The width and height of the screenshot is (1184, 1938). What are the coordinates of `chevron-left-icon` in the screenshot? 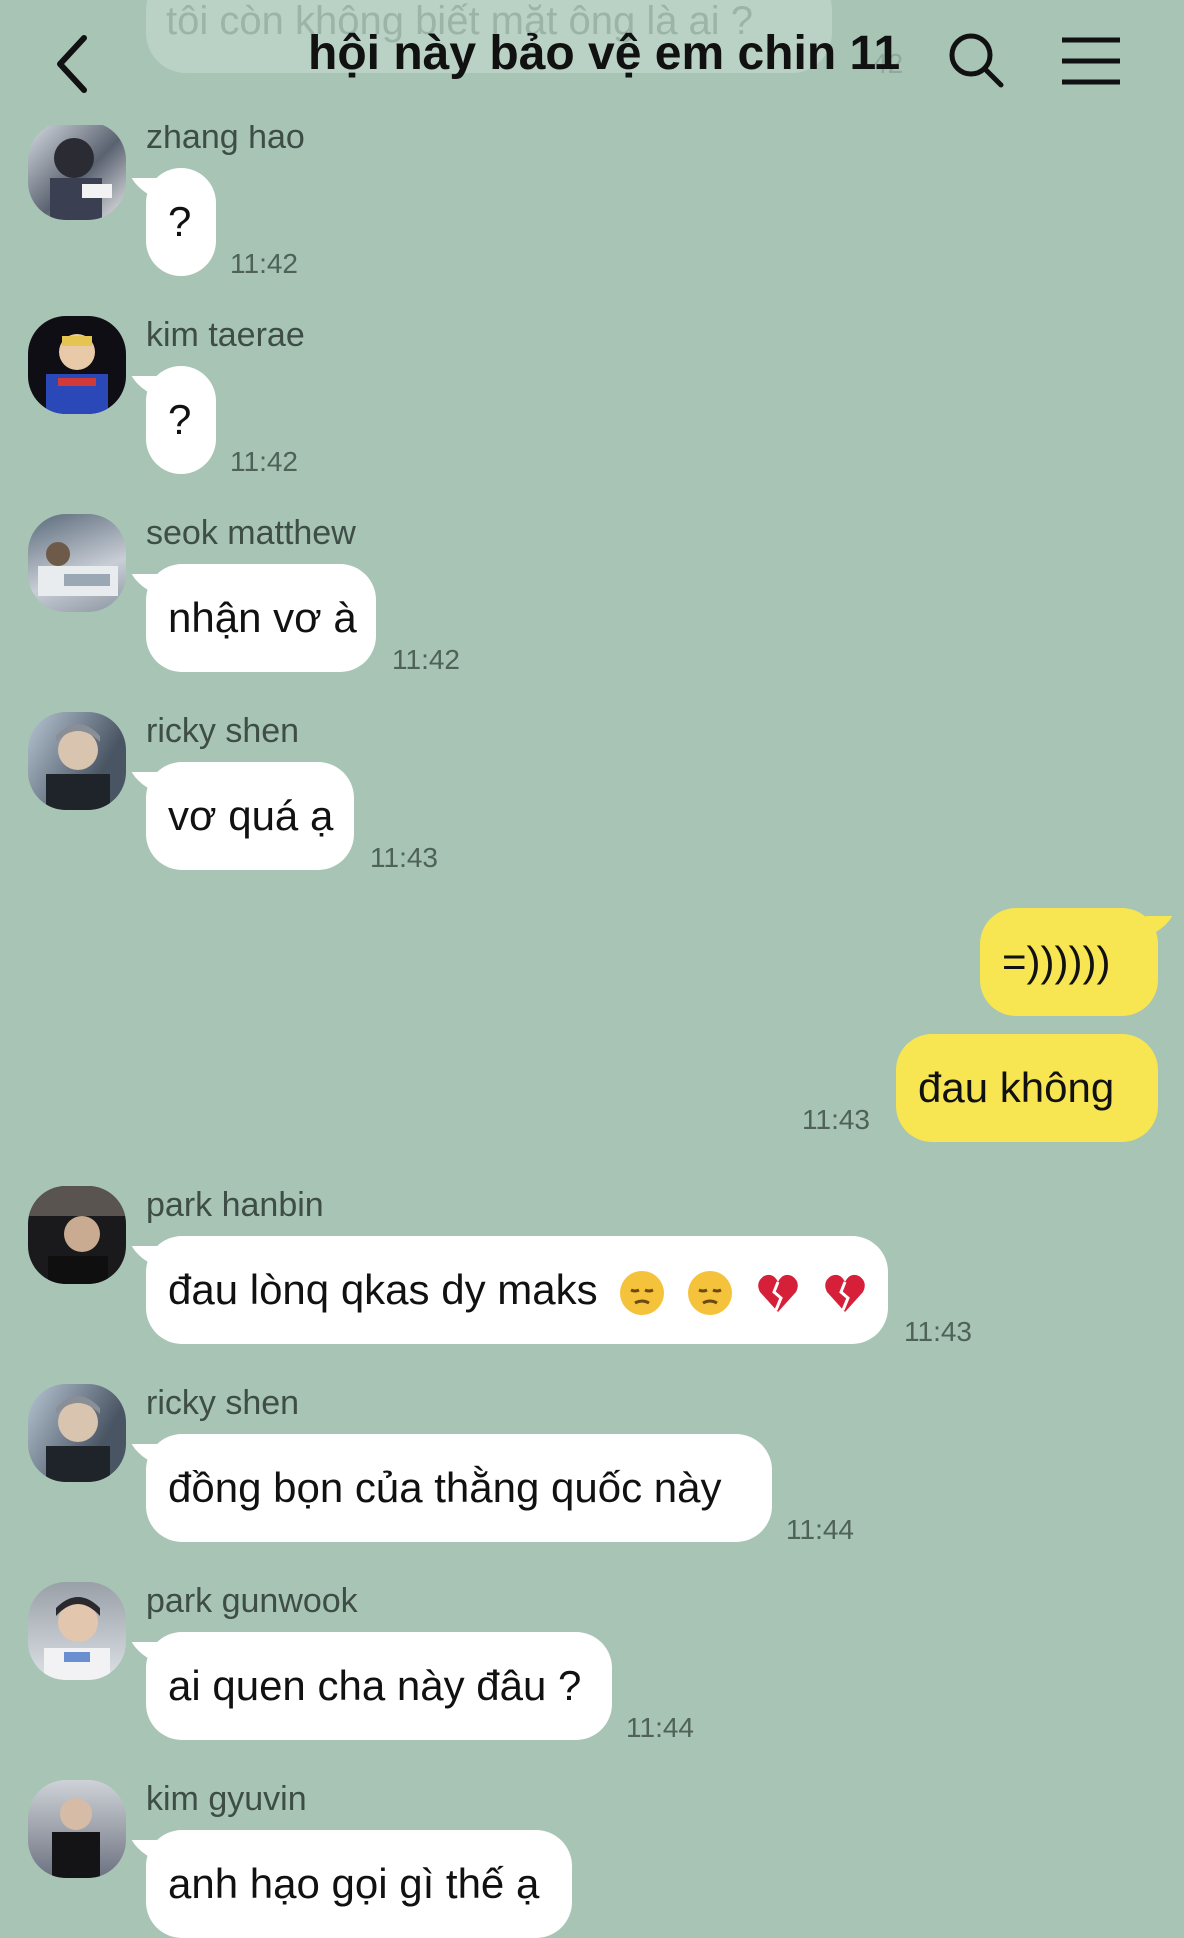 It's located at (72, 64).